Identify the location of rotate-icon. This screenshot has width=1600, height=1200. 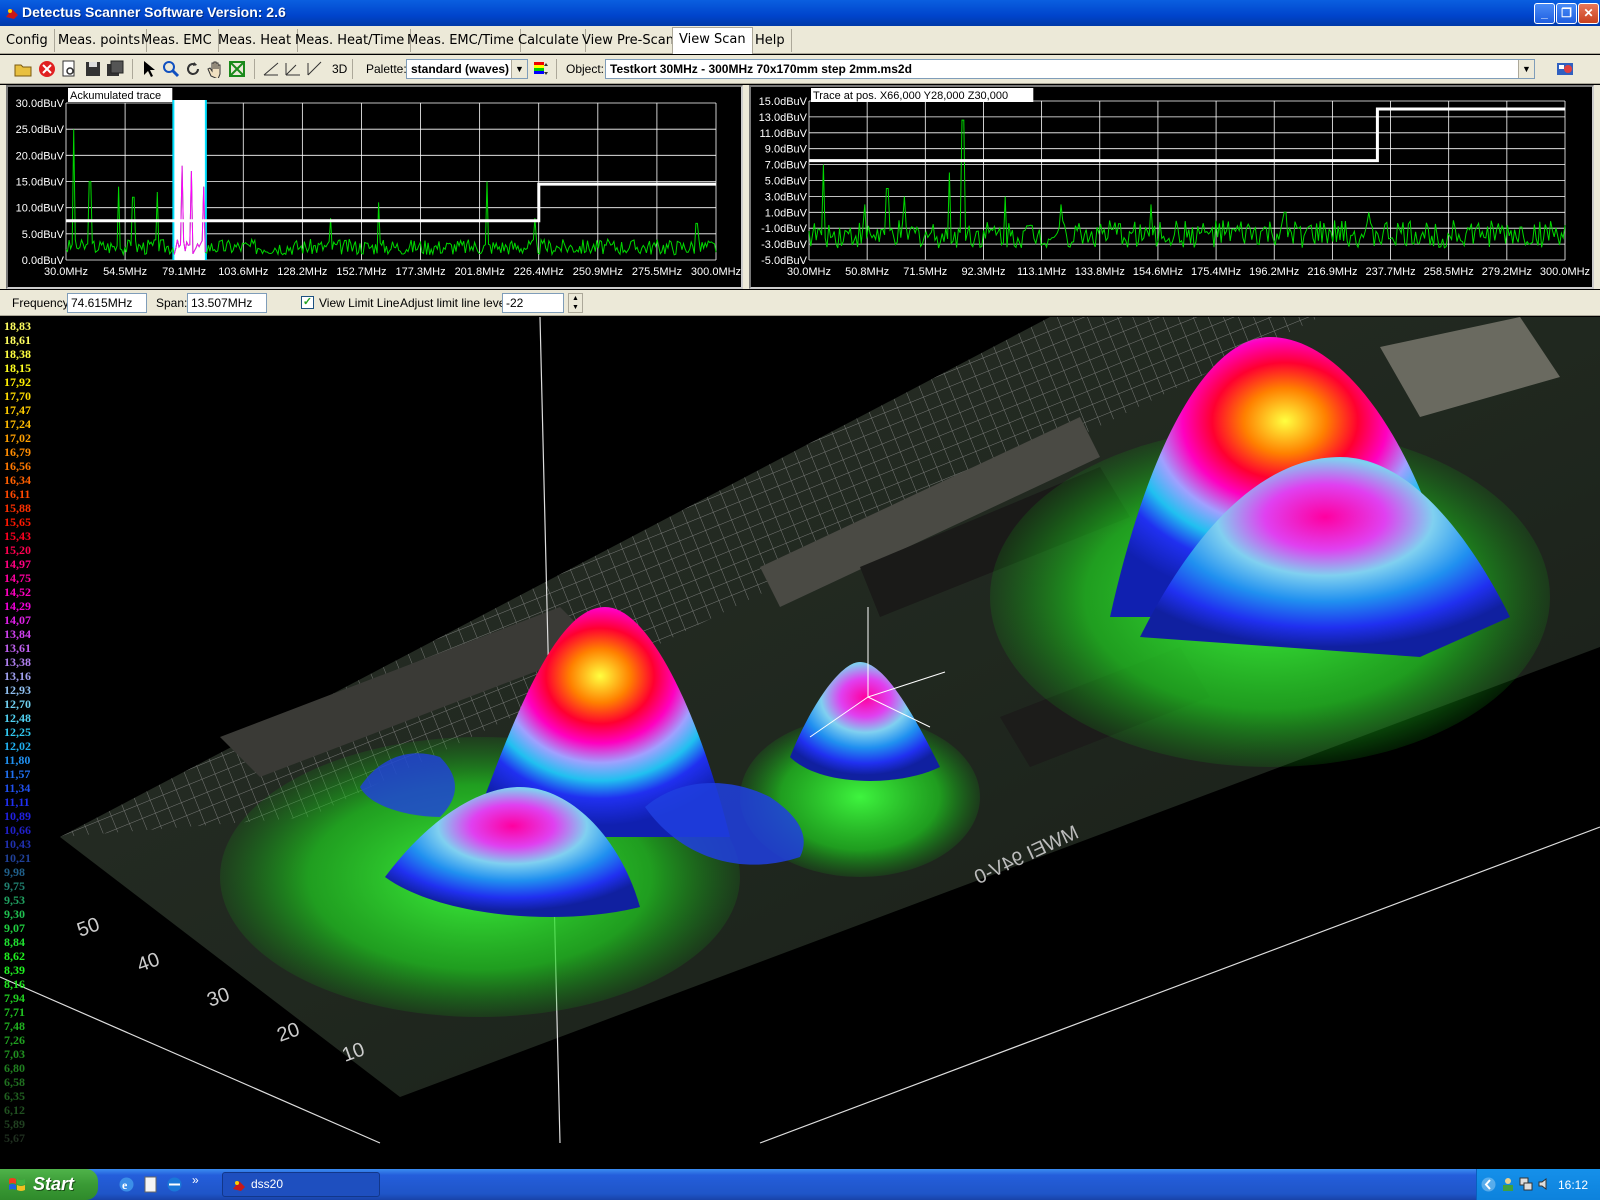
(193, 69).